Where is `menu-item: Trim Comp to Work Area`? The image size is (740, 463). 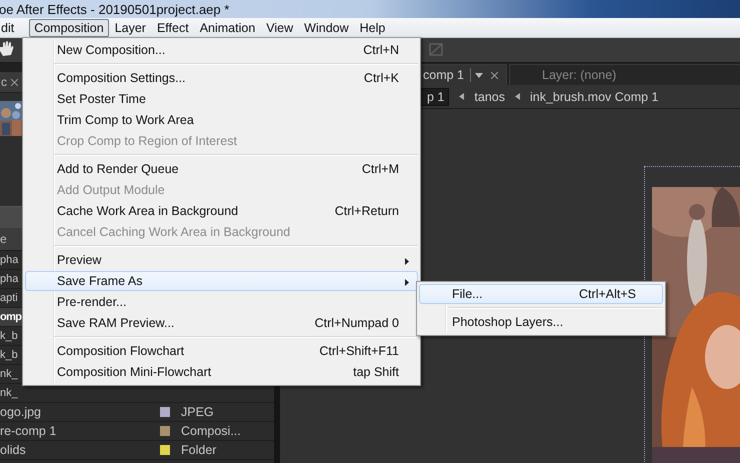 menu-item: Trim Comp to Work Area is located at coordinates (221, 120).